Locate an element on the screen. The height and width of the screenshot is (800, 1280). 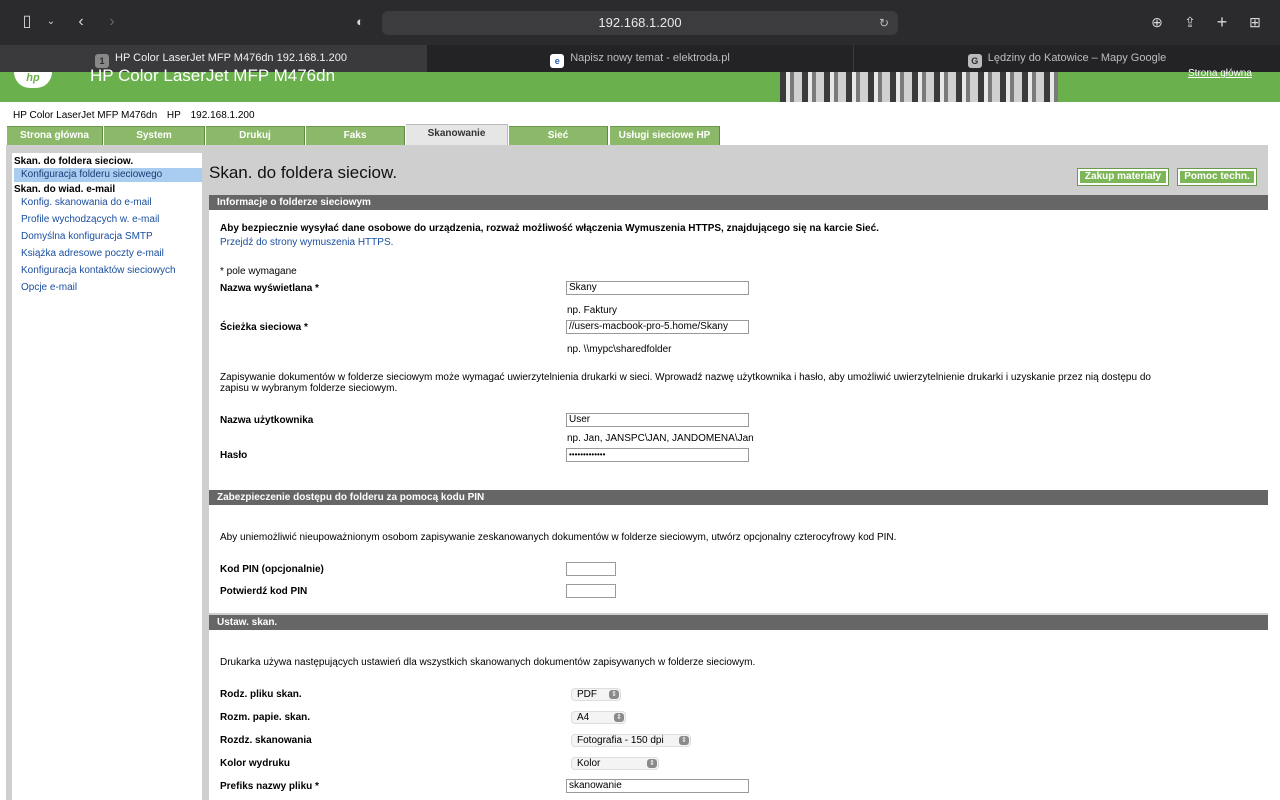
printer-title: HP Color LaserJet MFP M476dn is located at coordinates (213, 75).